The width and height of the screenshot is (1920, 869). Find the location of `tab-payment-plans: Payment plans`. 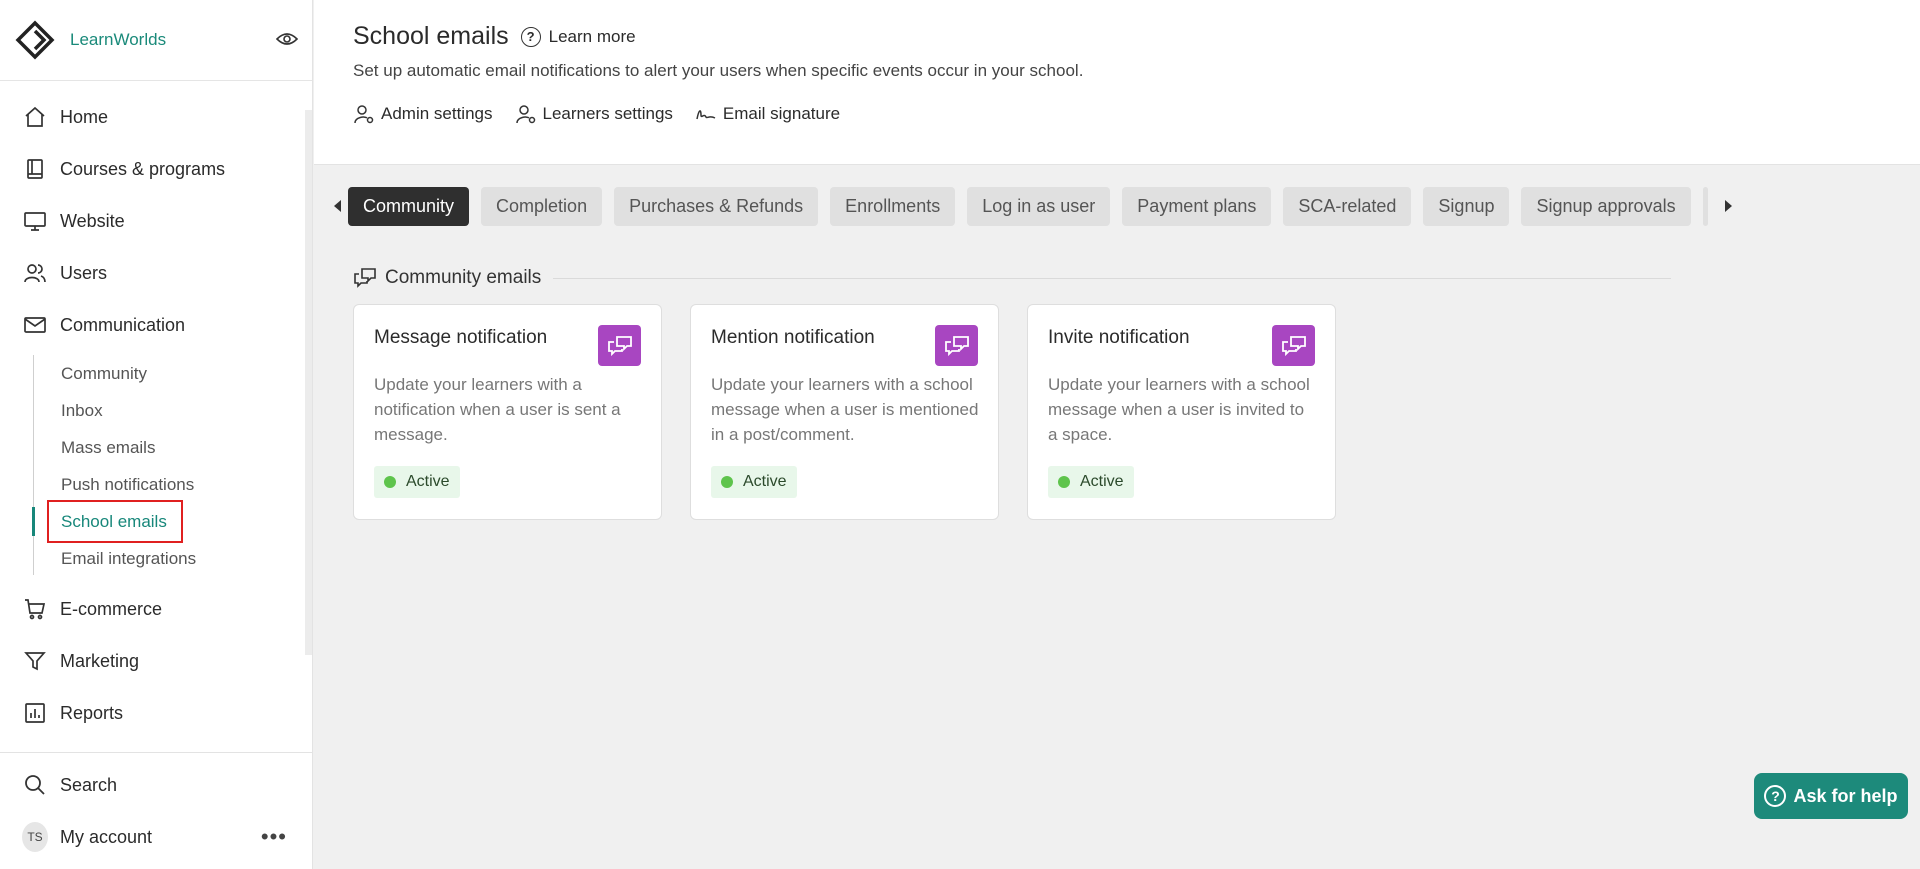

tab-payment-plans: Payment plans is located at coordinates (1197, 206).